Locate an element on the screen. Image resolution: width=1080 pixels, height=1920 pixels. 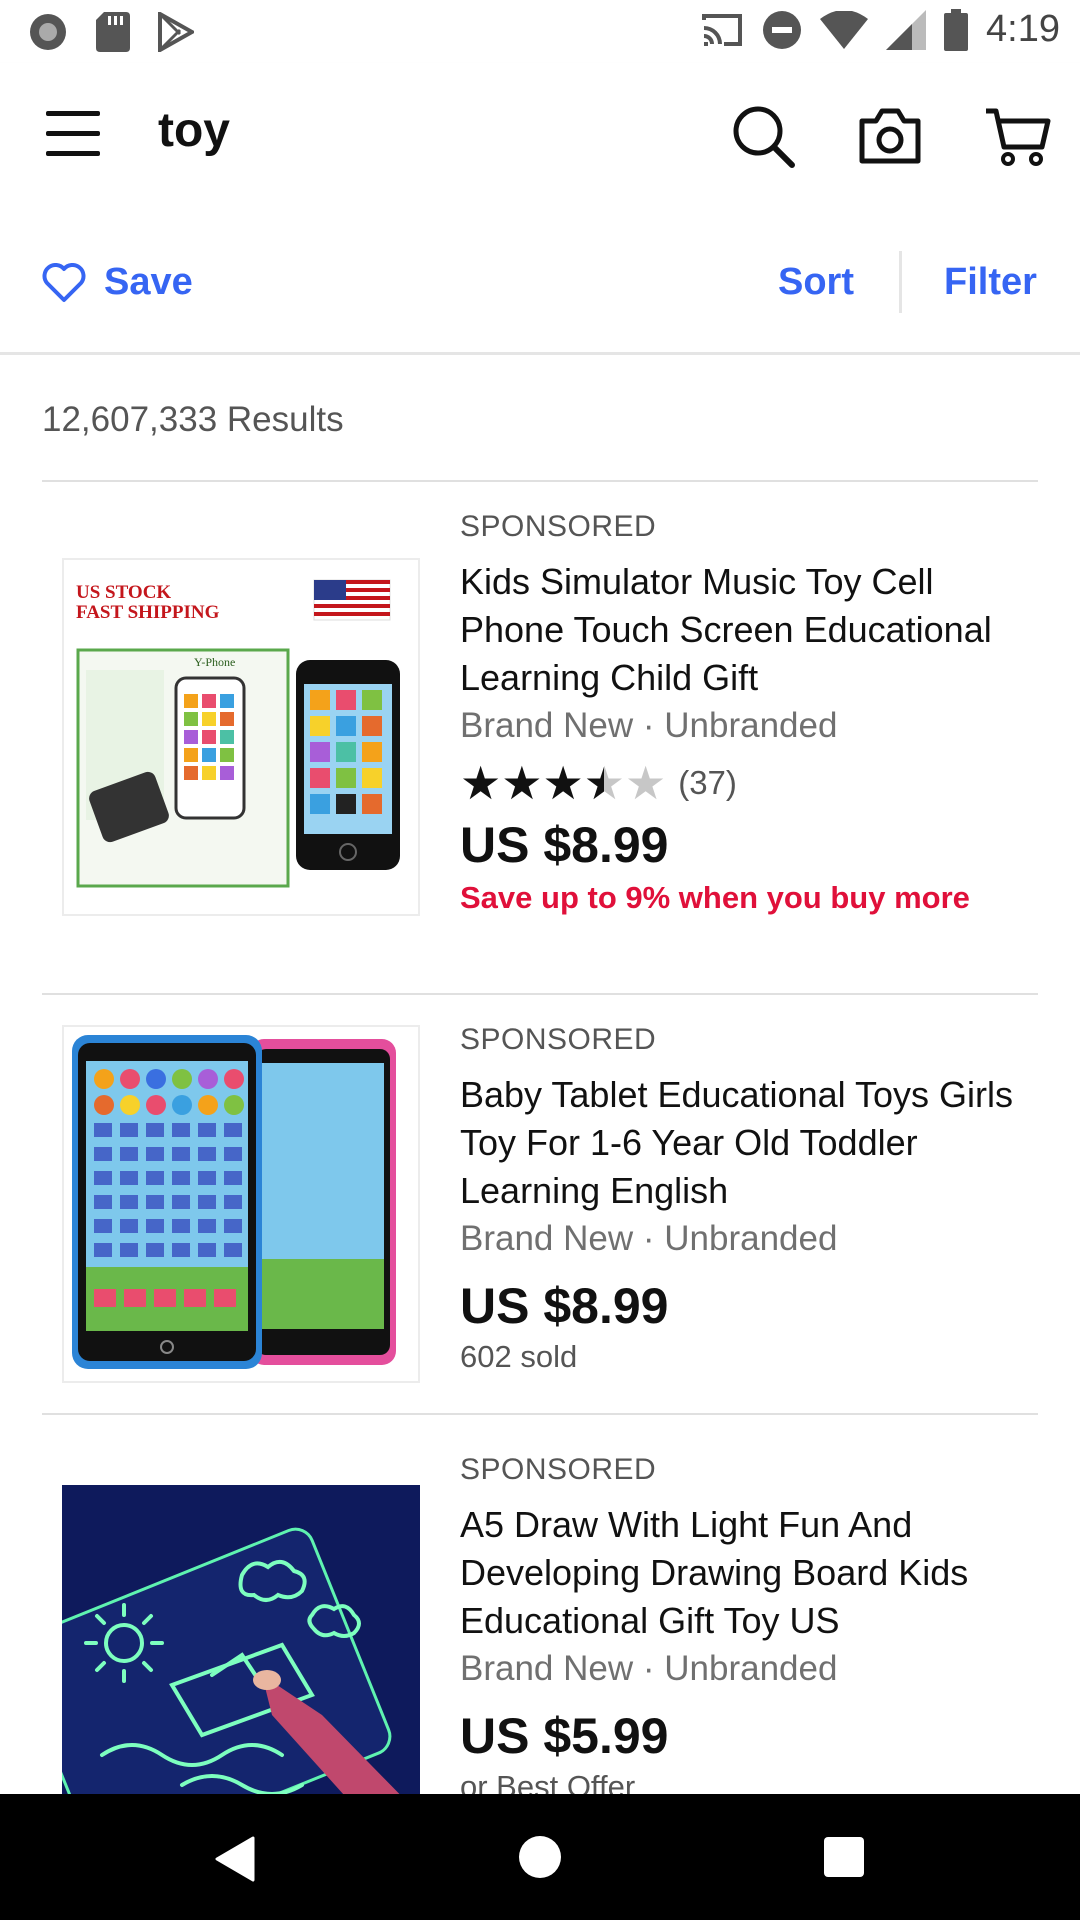
divider is located at coordinates (900, 282).